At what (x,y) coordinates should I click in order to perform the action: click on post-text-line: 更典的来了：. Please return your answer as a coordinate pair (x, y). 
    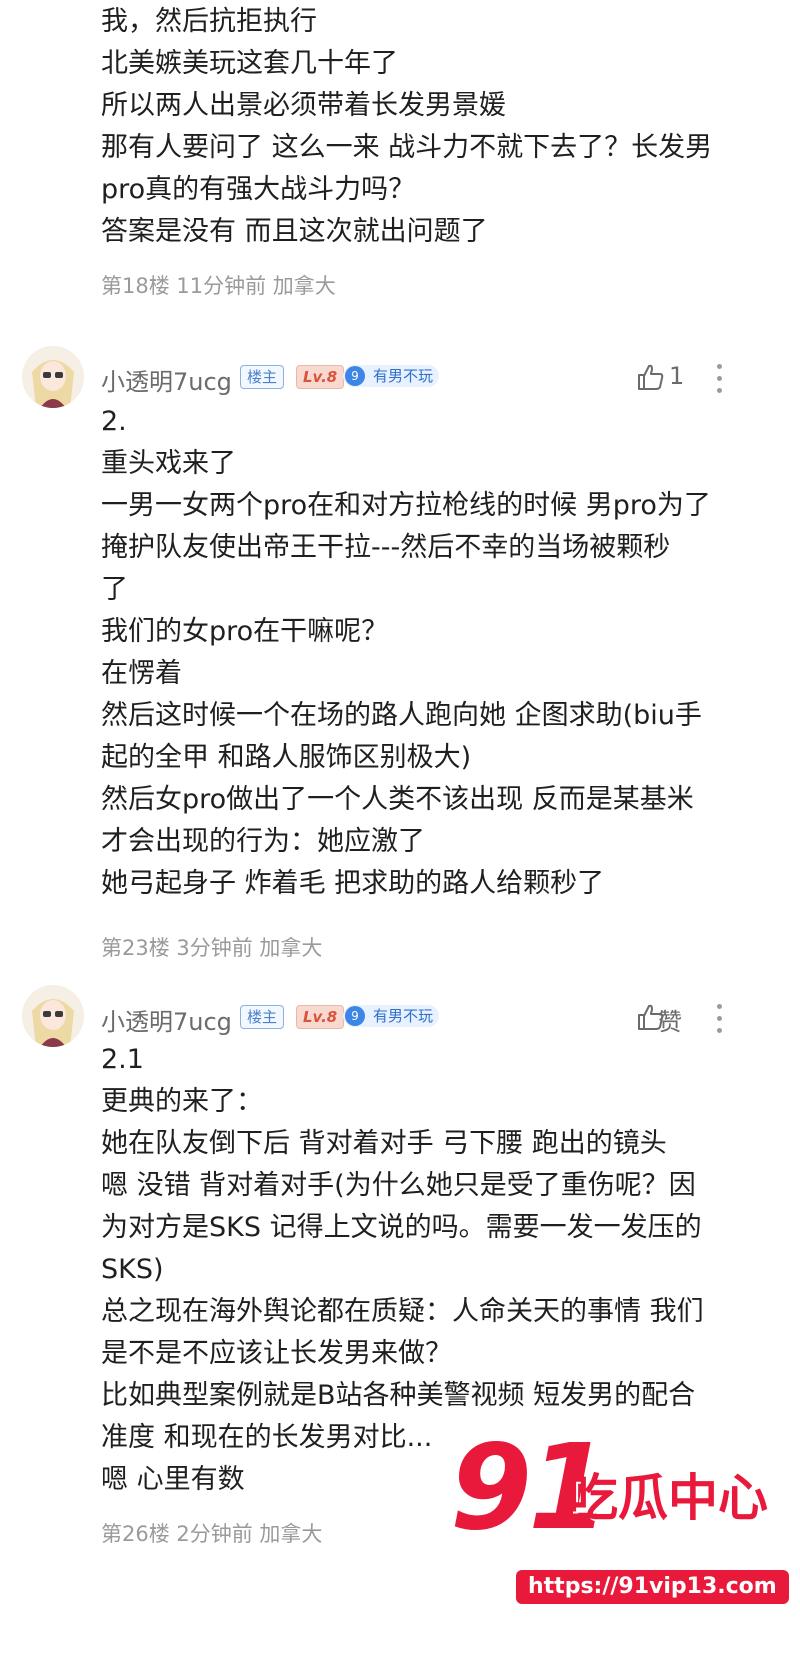
    Looking at the image, I should click on (182, 1101).